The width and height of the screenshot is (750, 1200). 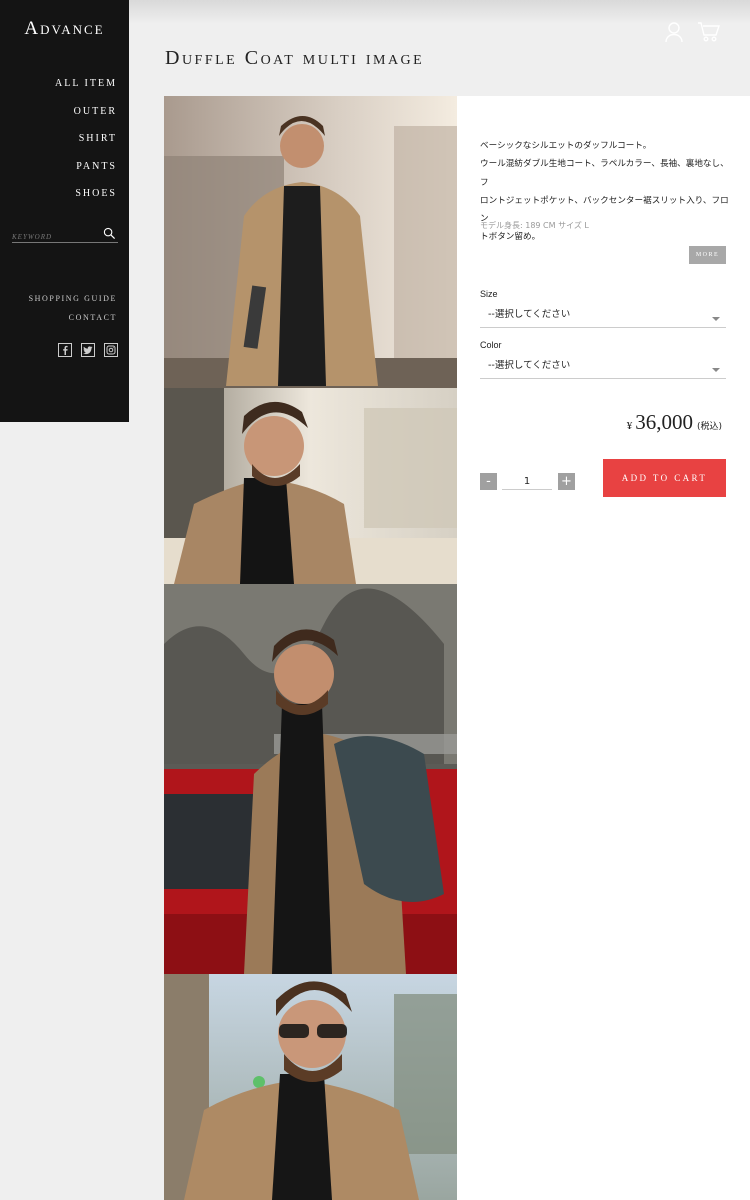 What do you see at coordinates (491, 345) in the screenshot?
I see `color-label: Color` at bounding box center [491, 345].